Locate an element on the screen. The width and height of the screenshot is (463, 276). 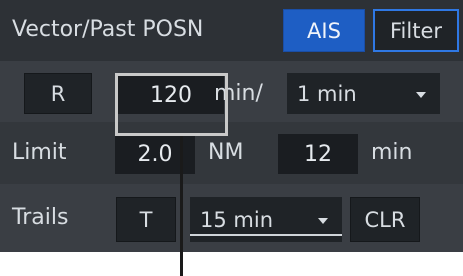
r-button: R is located at coordinates (58, 93).